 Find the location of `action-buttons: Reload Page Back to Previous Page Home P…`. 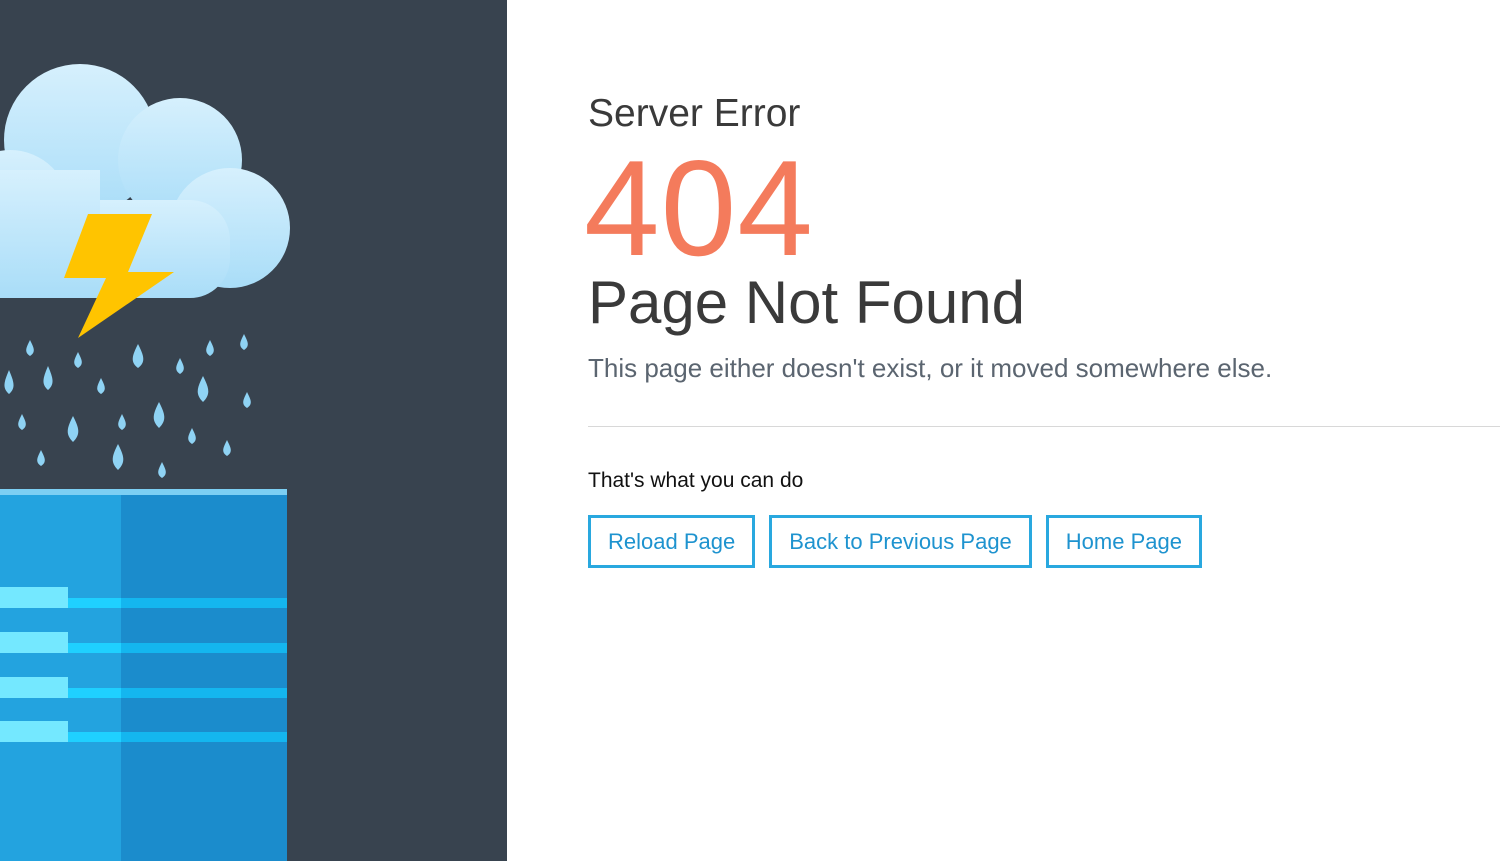

action-buttons: Reload Page Back to Previous Page Home P… is located at coordinates (895, 541).